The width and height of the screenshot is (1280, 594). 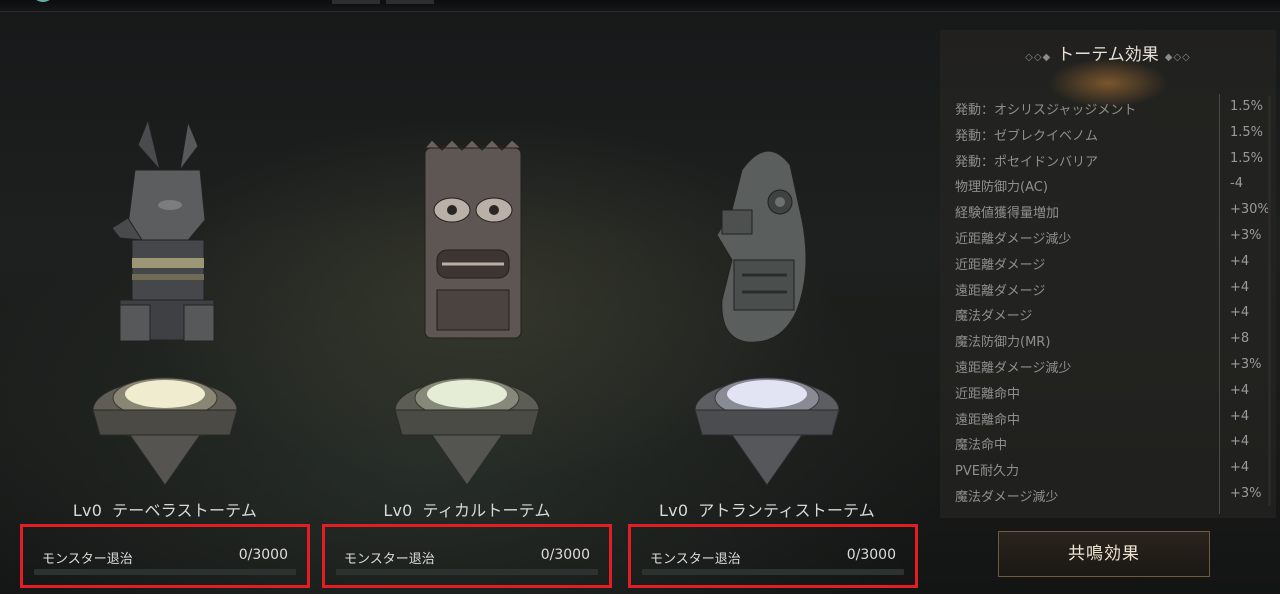 What do you see at coordinates (1108, 264) in the screenshot?
I see `effect-row: 近距離ダメージ +4` at bounding box center [1108, 264].